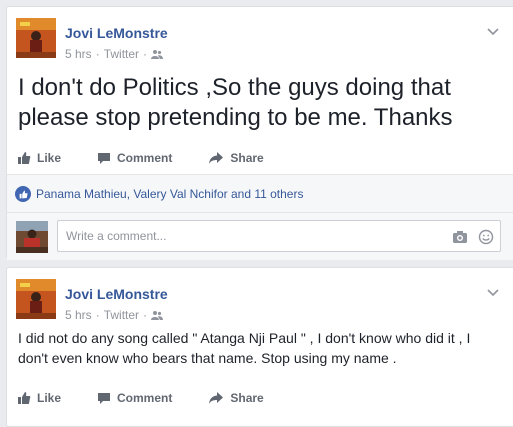 The image size is (513, 427). Describe the element at coordinates (23, 194) in the screenshot. I see `like-badge-icon` at that location.